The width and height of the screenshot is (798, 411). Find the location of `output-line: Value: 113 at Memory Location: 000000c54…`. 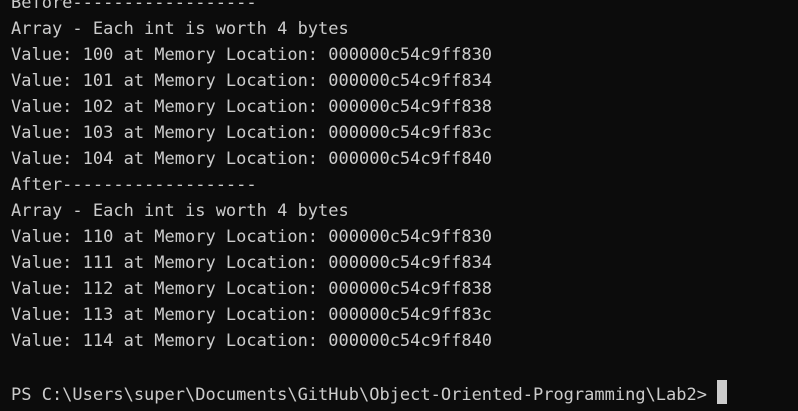

output-line: Value: 113 at Memory Location: 000000c54… is located at coordinates (252, 315).